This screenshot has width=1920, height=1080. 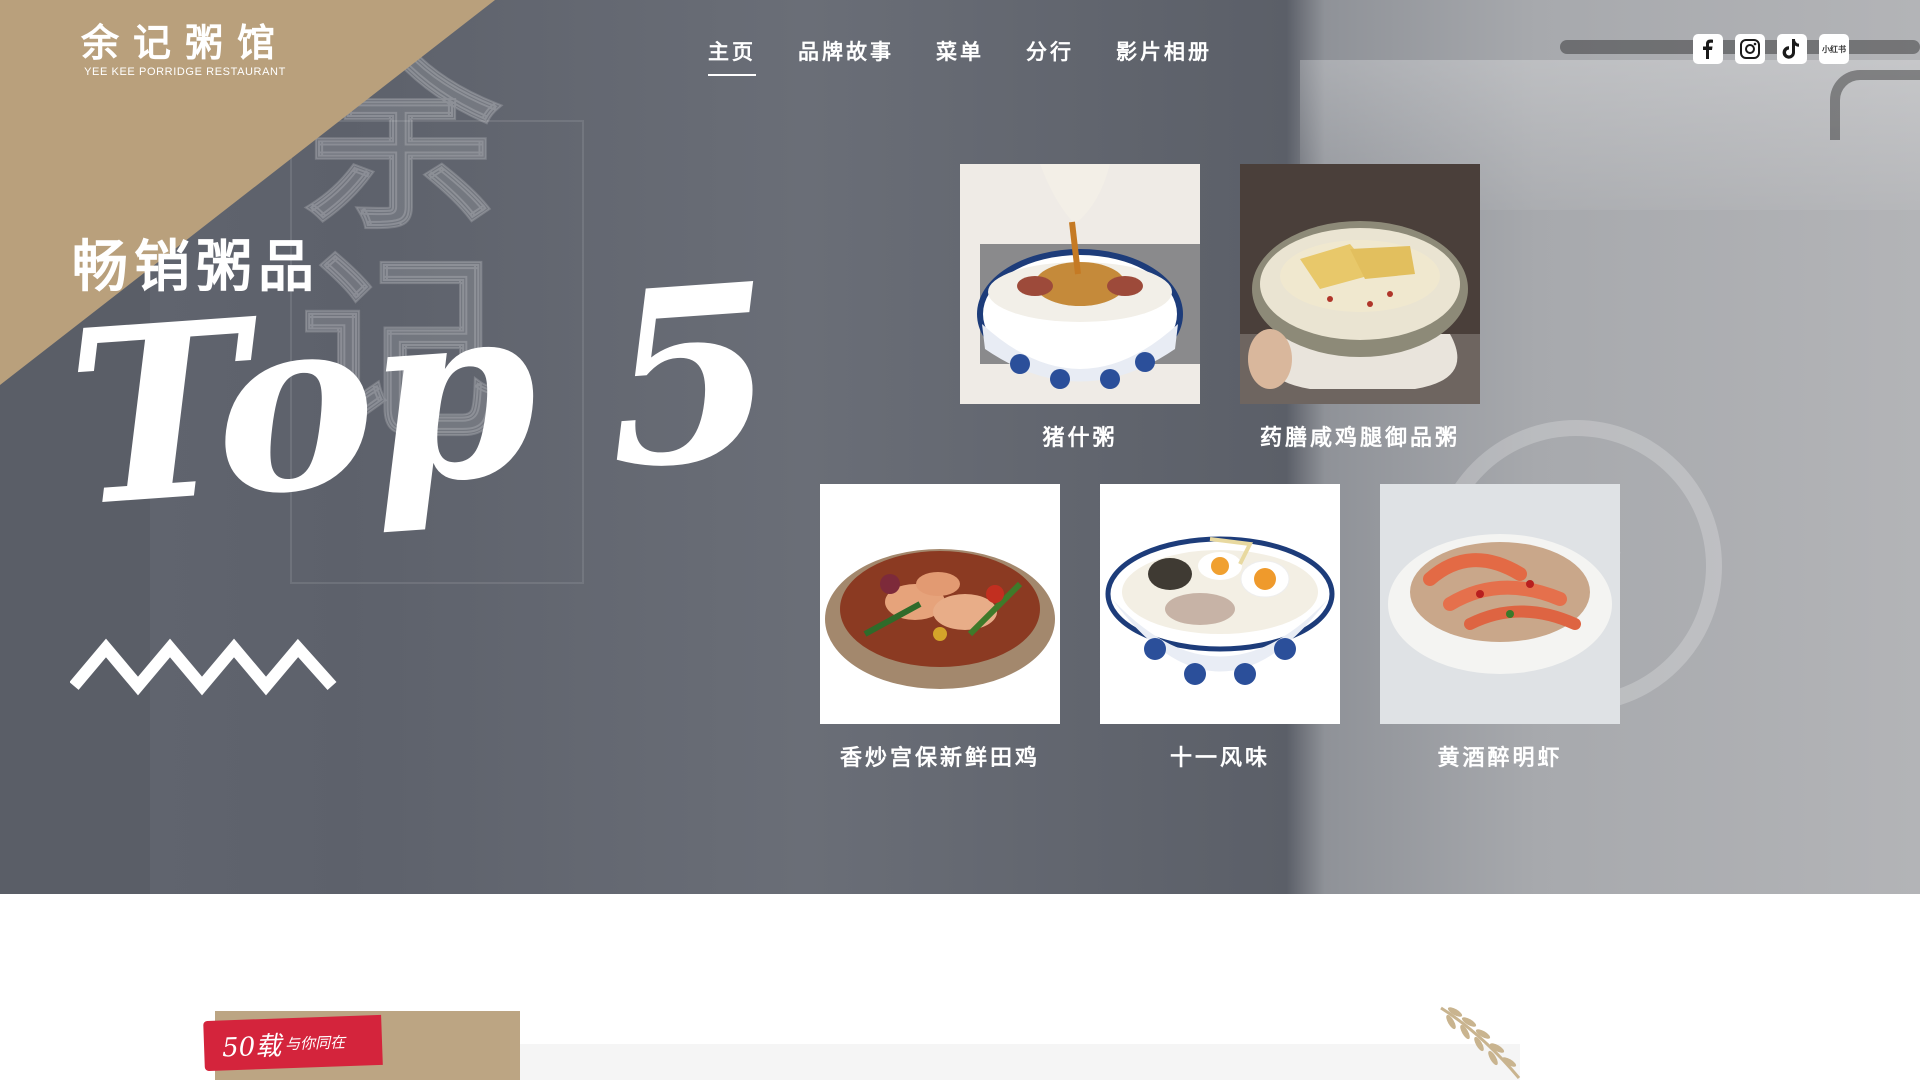 I want to click on anniversary-badge: 50载 与你同在, so click(x=293, y=1043).